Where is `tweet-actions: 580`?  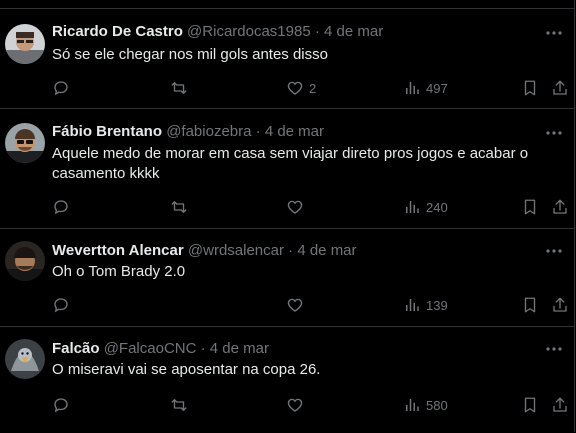 tweet-actions: 580 is located at coordinates (312, 405).